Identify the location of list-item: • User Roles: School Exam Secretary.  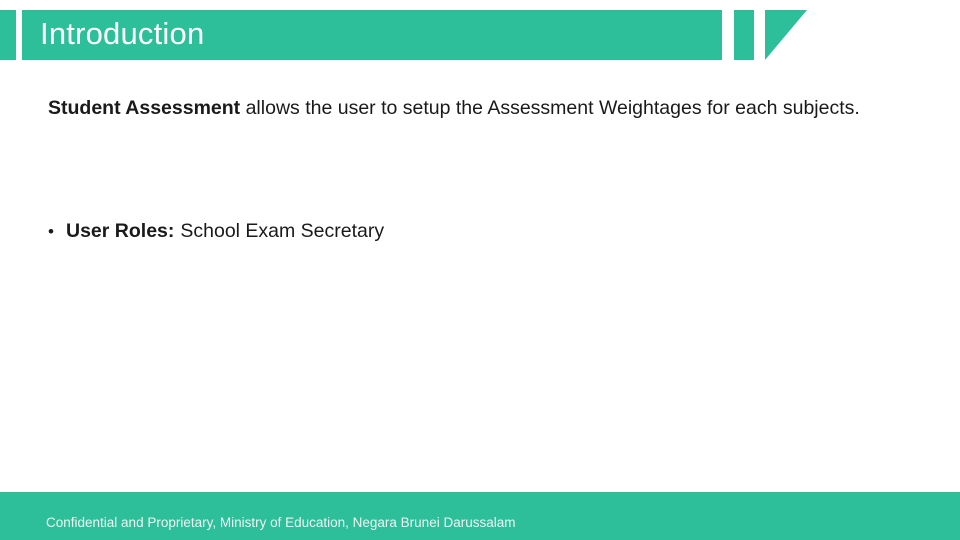
(456, 231).